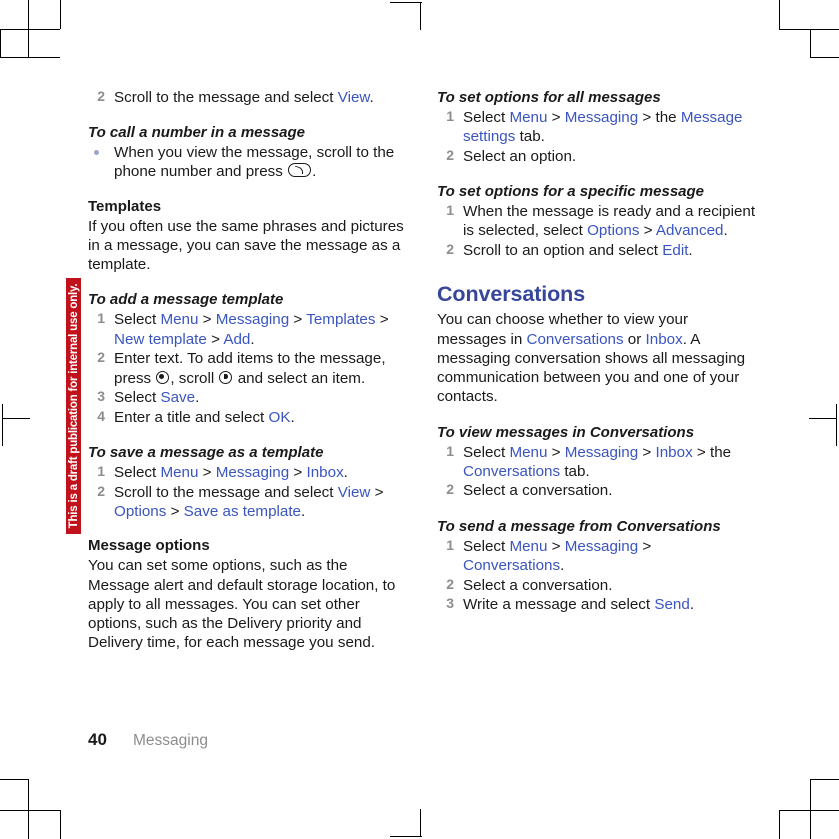  I want to click on ui-reference-options: Options, so click(613, 231).